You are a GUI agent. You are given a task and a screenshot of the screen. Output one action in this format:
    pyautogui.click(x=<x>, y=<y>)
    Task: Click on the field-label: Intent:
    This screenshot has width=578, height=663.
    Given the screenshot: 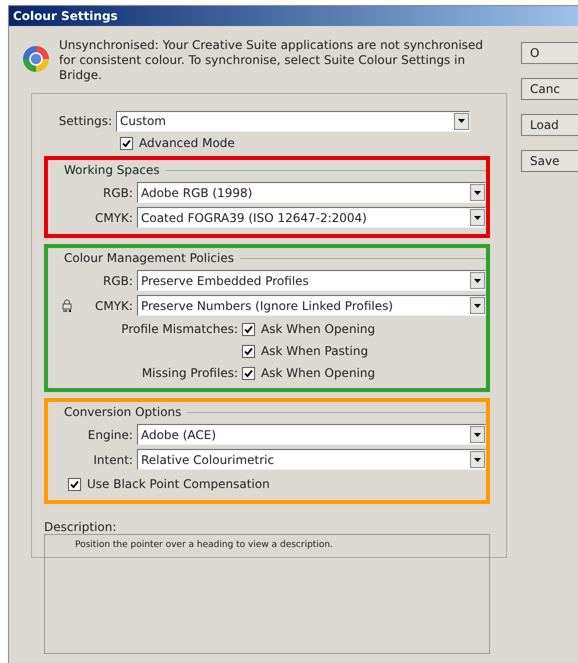 What is the action you would take?
    pyautogui.click(x=113, y=460)
    